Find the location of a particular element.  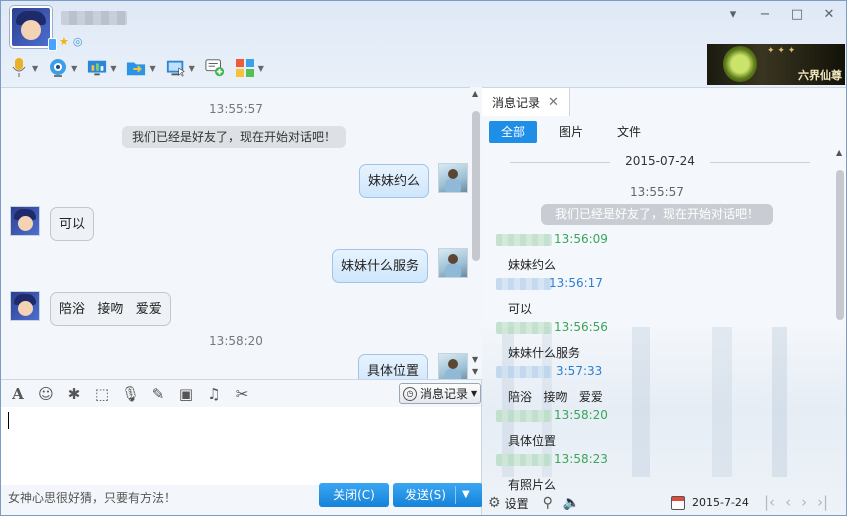

prev-page-icon: ‹ is located at coordinates (788, 502).